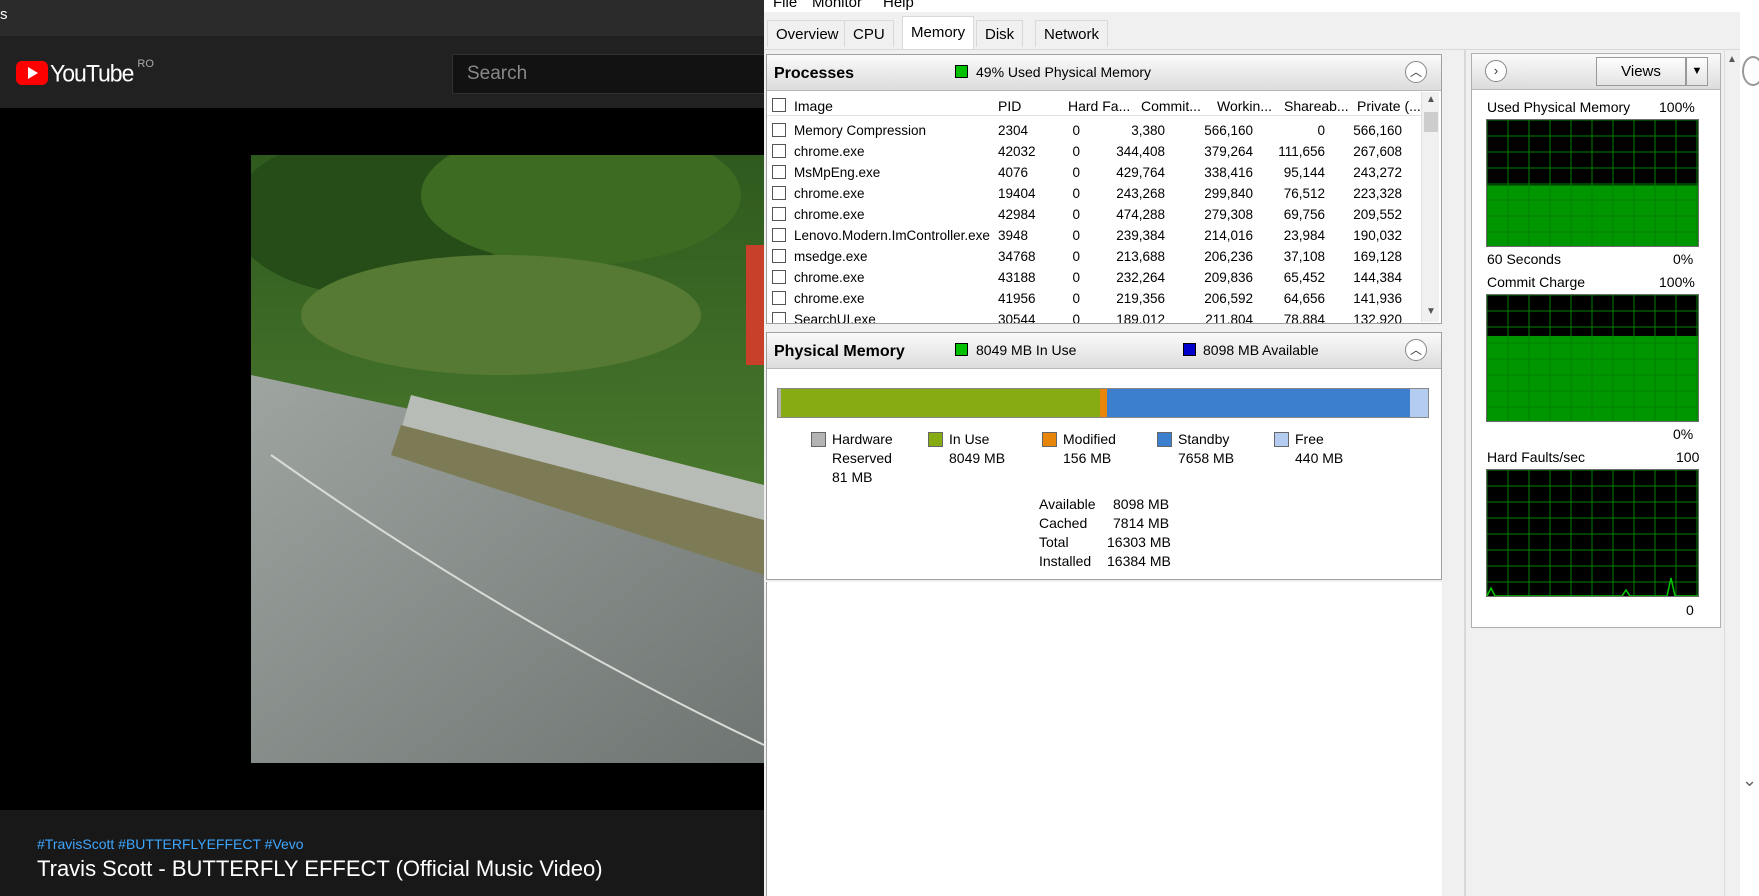  Describe the element at coordinates (1732, 59) in the screenshot. I see `graphs-scroll-up-icon: ▲` at that location.